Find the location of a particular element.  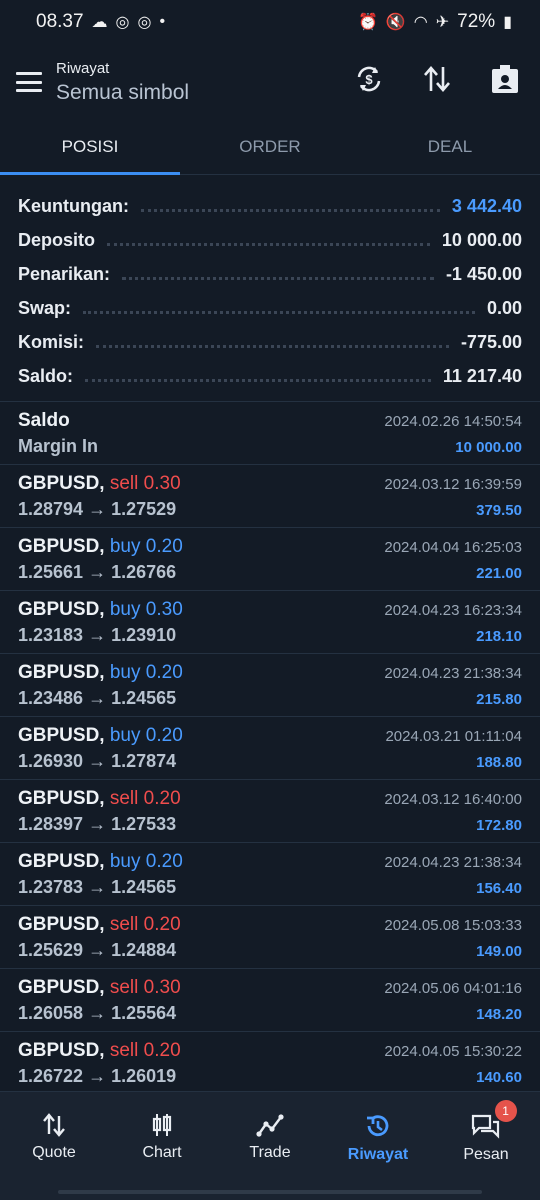

bottom-nav: Quote Chart Trade Riwayat Pesan 1 is located at coordinates (270, 1145).